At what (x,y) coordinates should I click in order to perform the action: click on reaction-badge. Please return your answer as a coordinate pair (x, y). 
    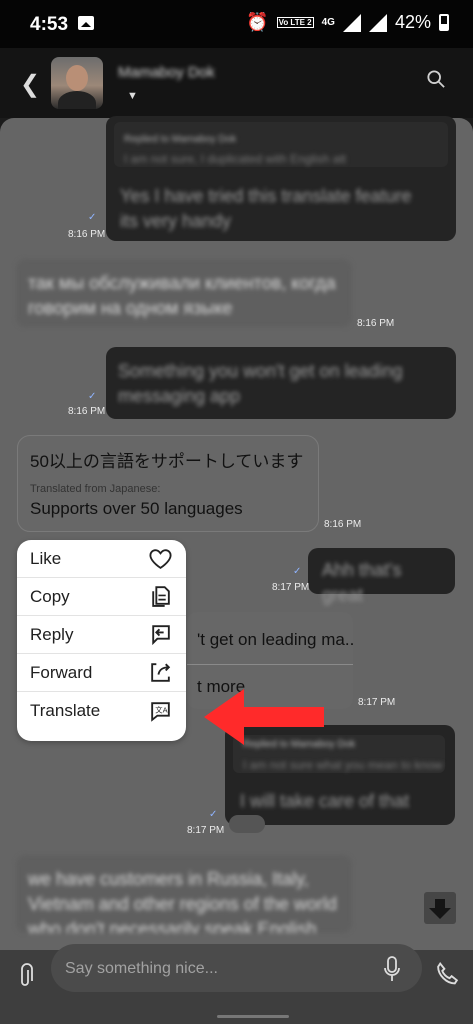
    Looking at the image, I should click on (247, 824).